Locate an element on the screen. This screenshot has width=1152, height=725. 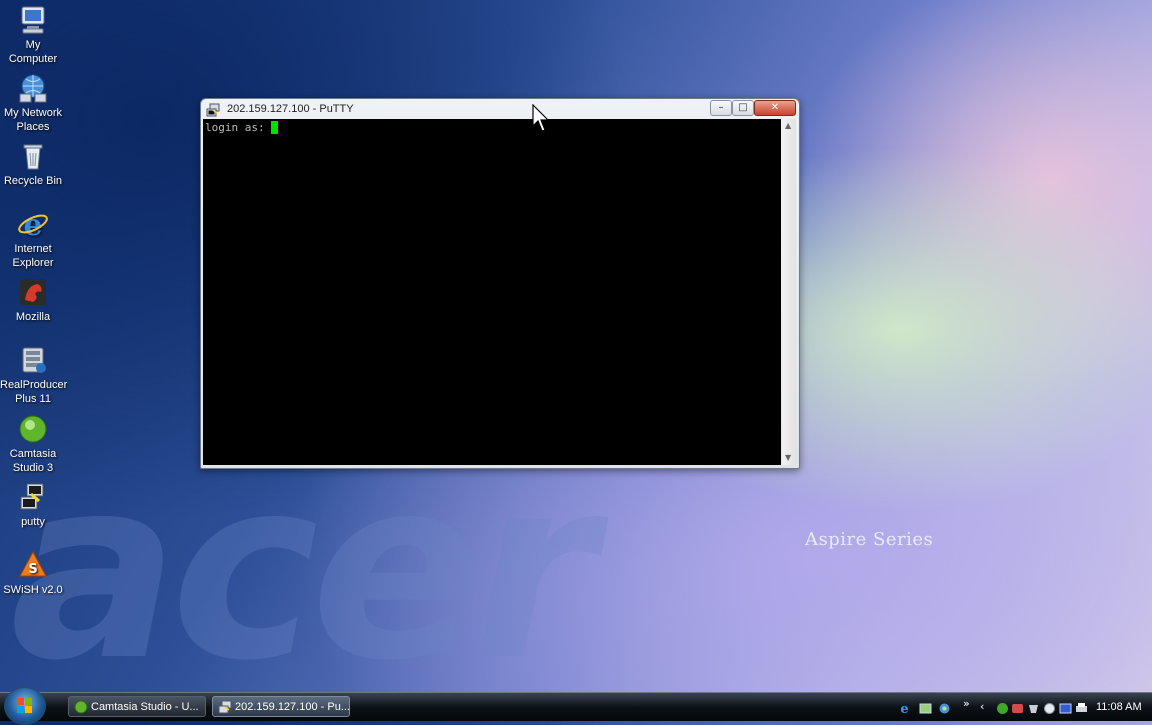
close-icon: ✕ is located at coordinates (775, 107).